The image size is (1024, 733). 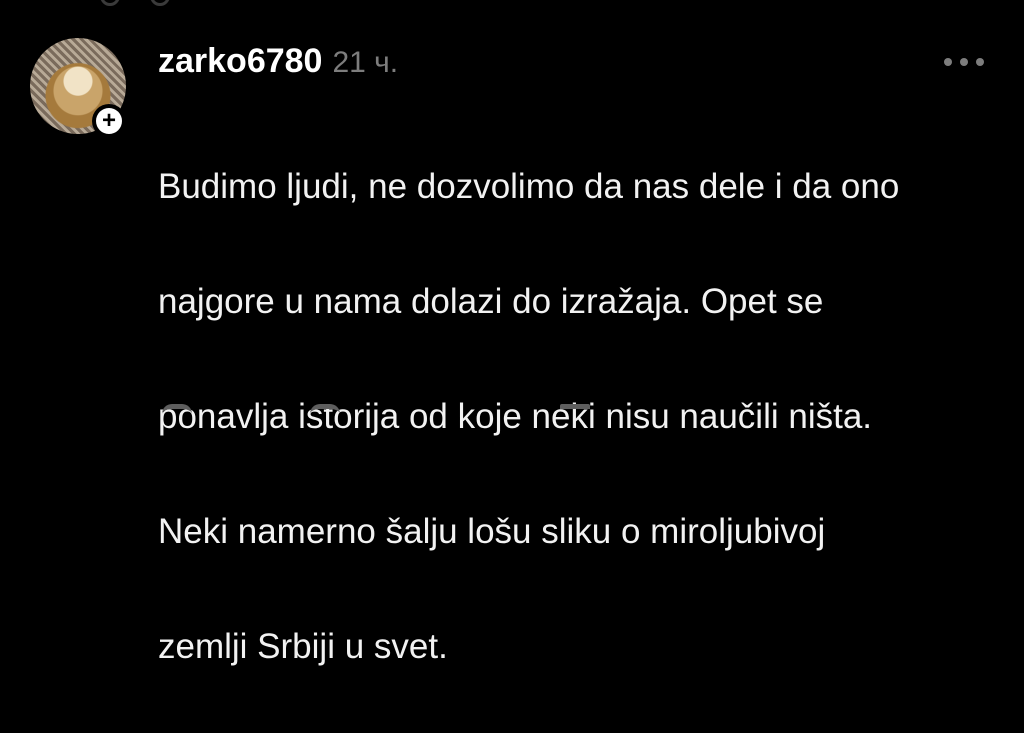 I want to click on comment-text-line: zemlji Srbiji u svet., so click(x=303, y=646).